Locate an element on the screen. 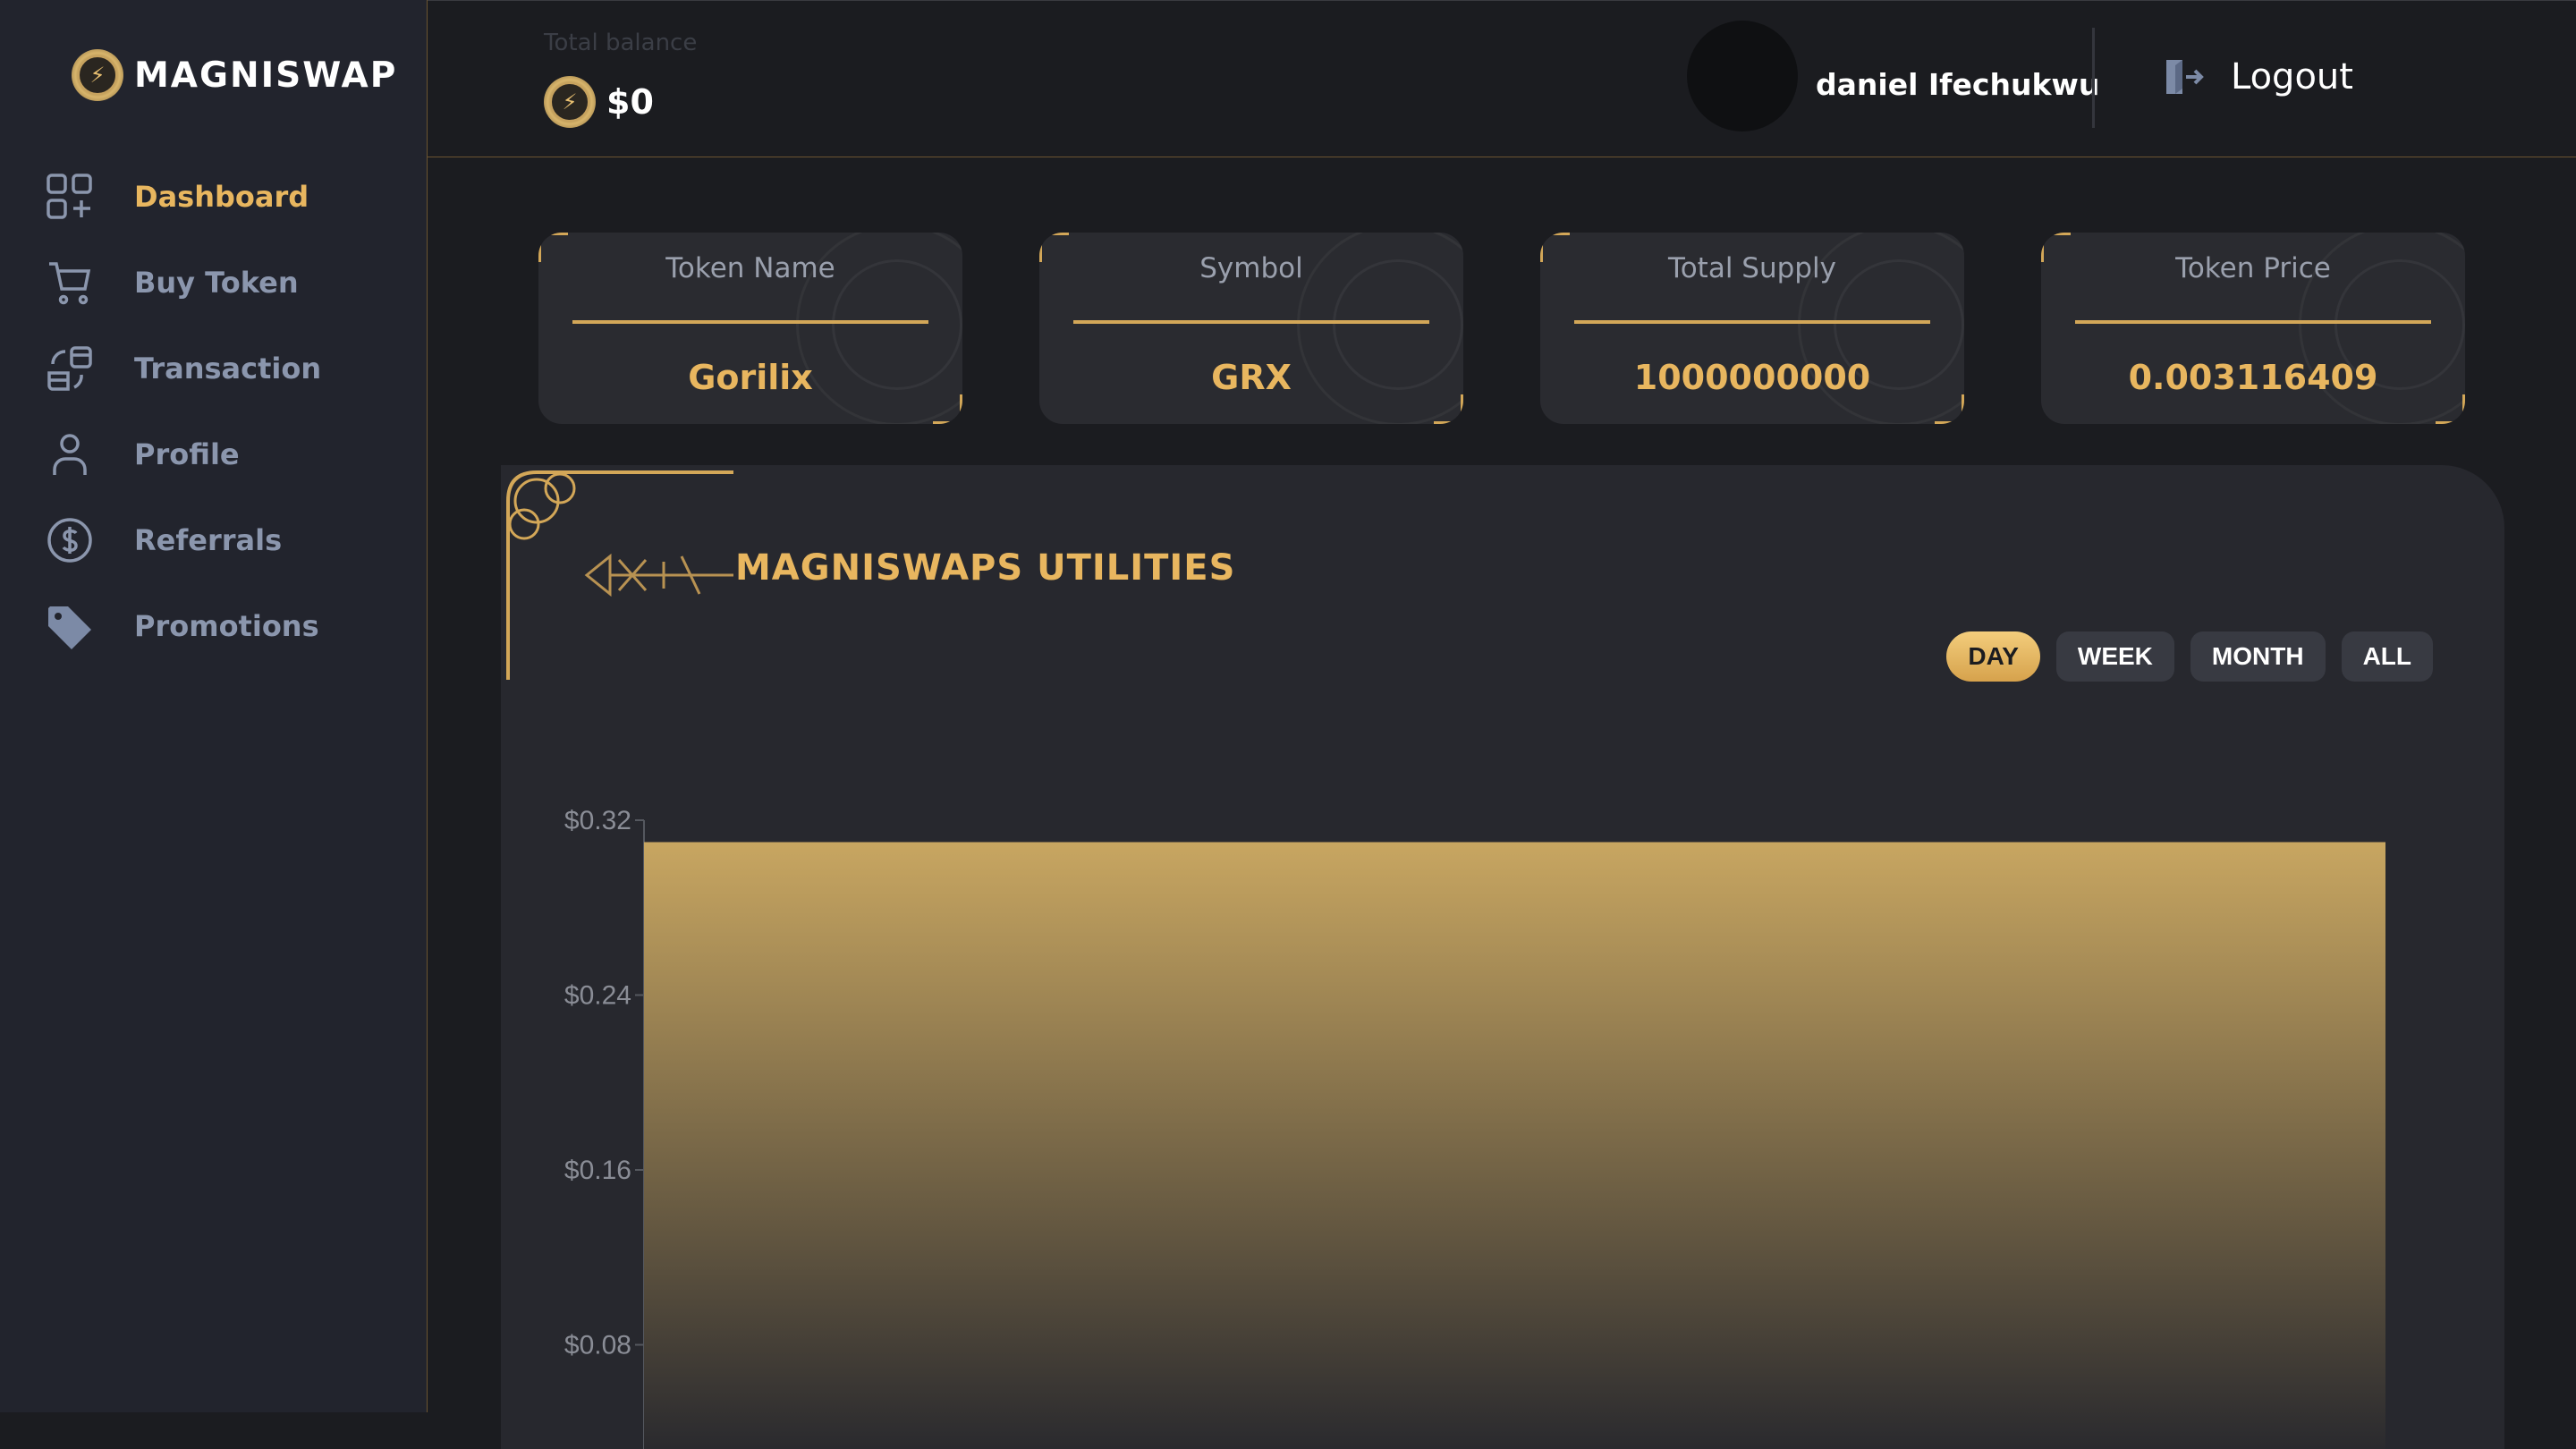  sidebar-item-transaction: Transaction is located at coordinates (182, 368).